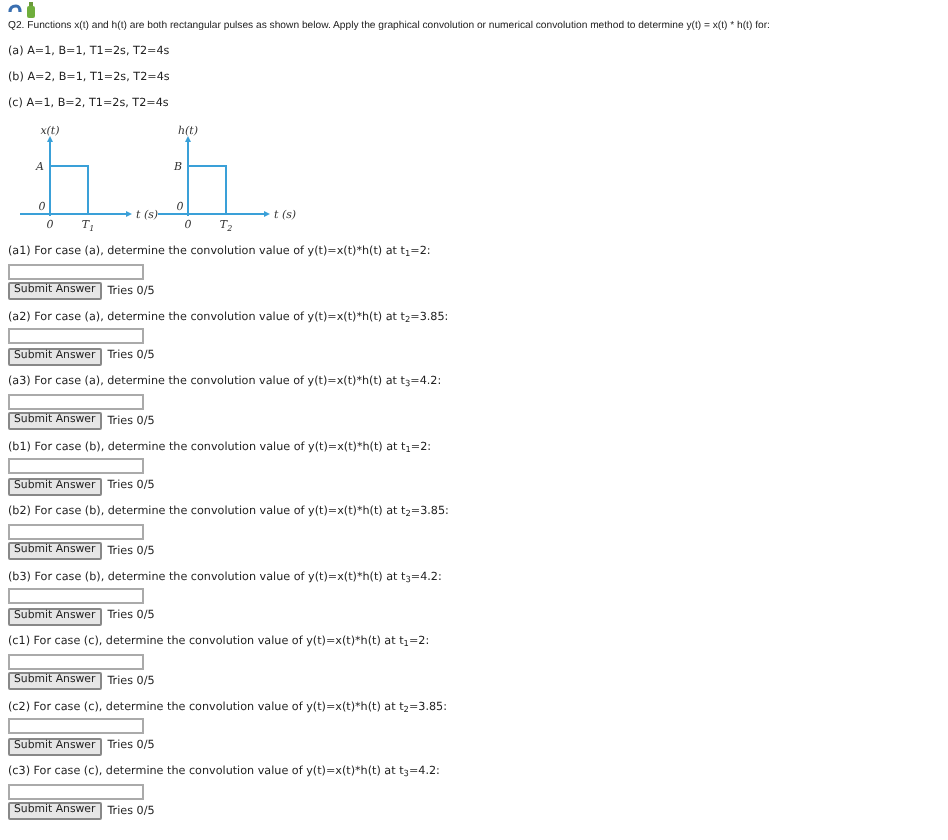 The width and height of the screenshot is (948, 840). I want to click on undo-icon, so click(15, 10).